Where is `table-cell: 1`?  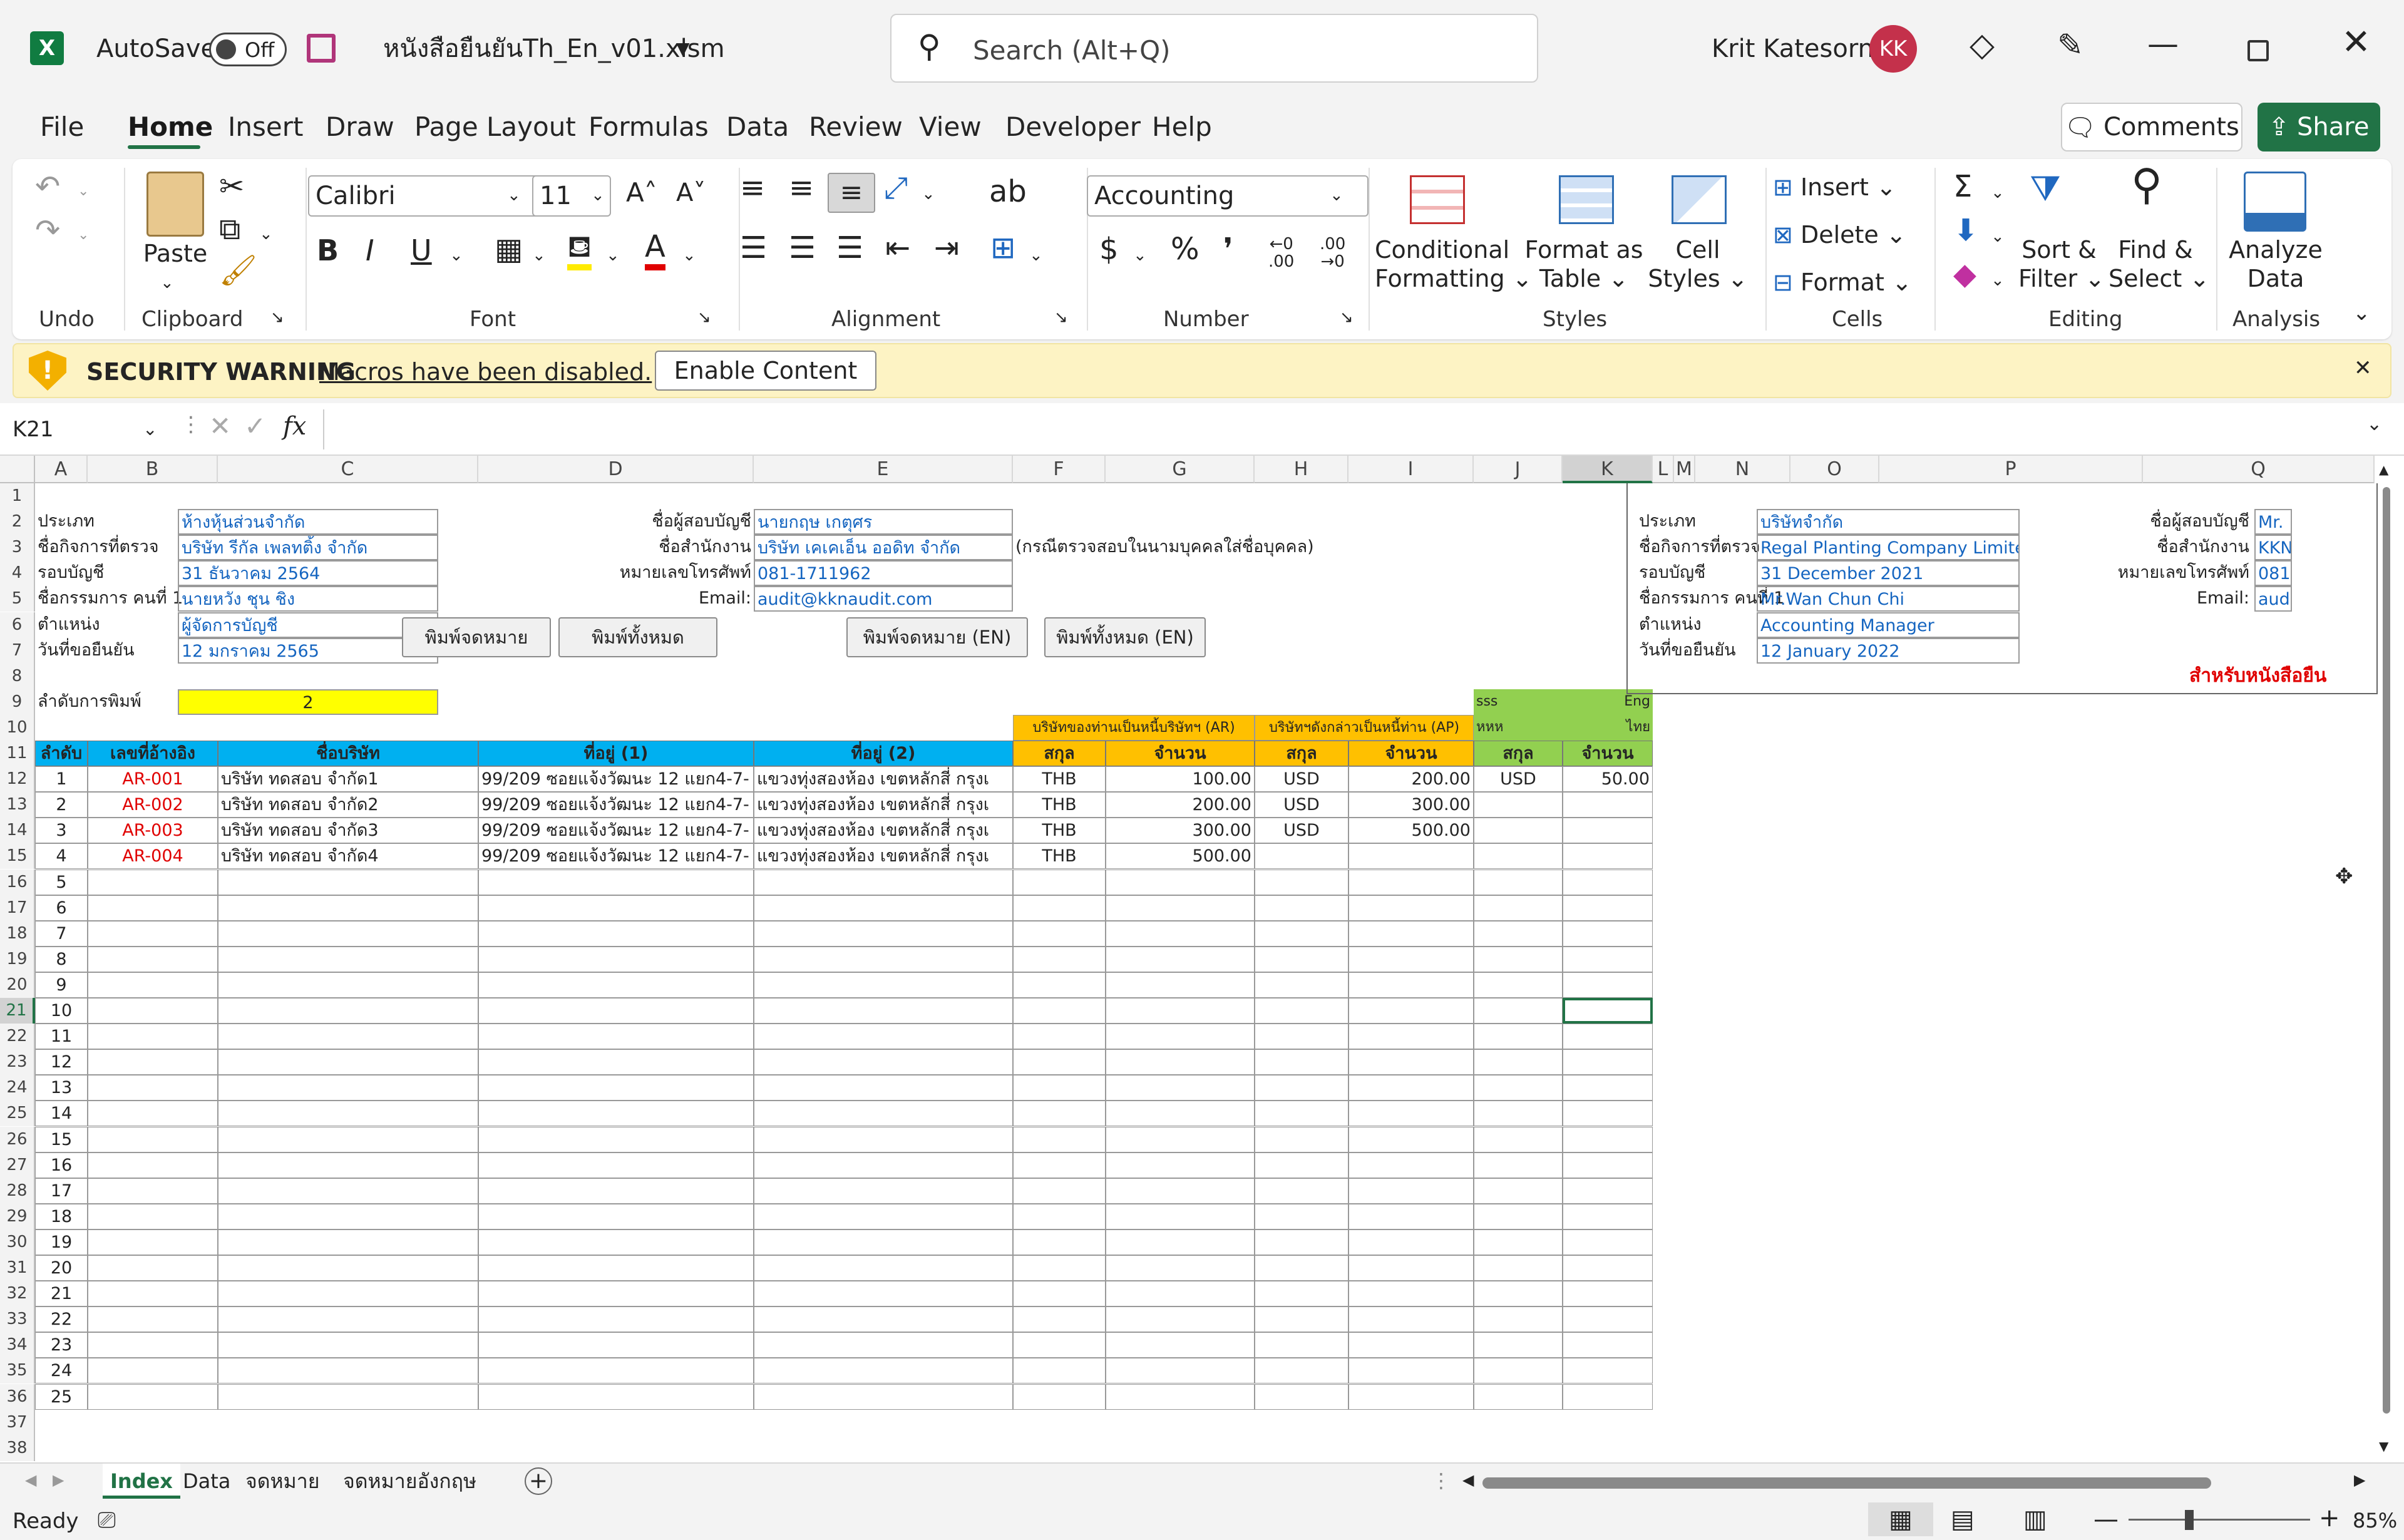
table-cell: 1 is located at coordinates (62, 779).